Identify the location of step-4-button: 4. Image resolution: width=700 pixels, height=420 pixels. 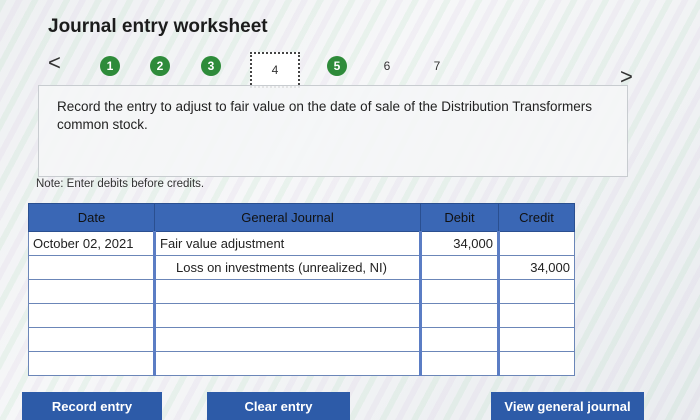
(275, 70).